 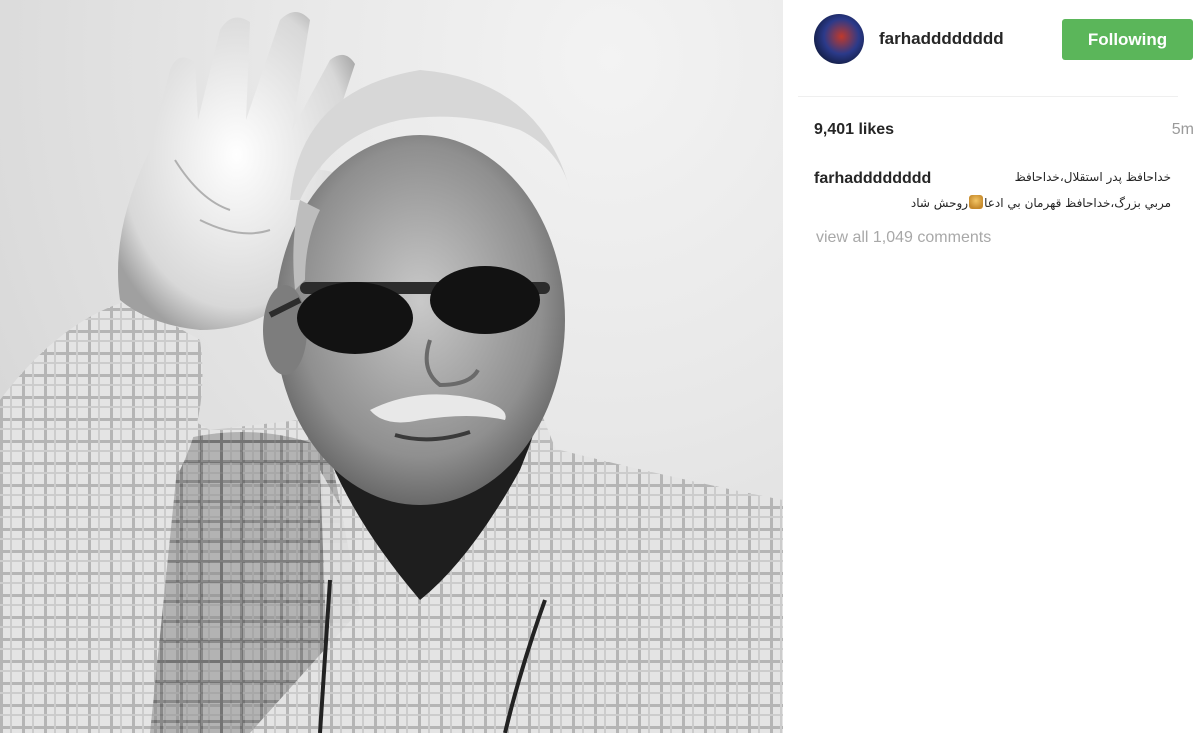 What do you see at coordinates (976, 202) in the screenshot?
I see `praying-emoji-icon` at bounding box center [976, 202].